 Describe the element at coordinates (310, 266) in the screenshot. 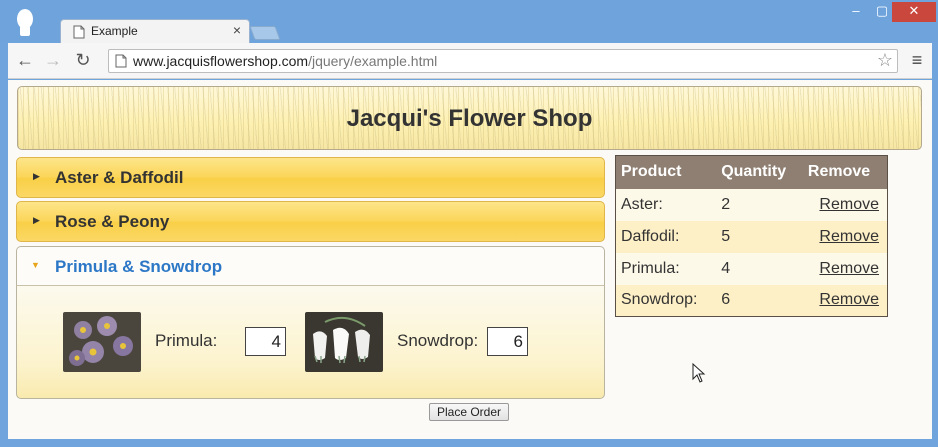

I see `accordion-header-primula-snowdrop: ▼ Primula & Snowdrop` at that location.